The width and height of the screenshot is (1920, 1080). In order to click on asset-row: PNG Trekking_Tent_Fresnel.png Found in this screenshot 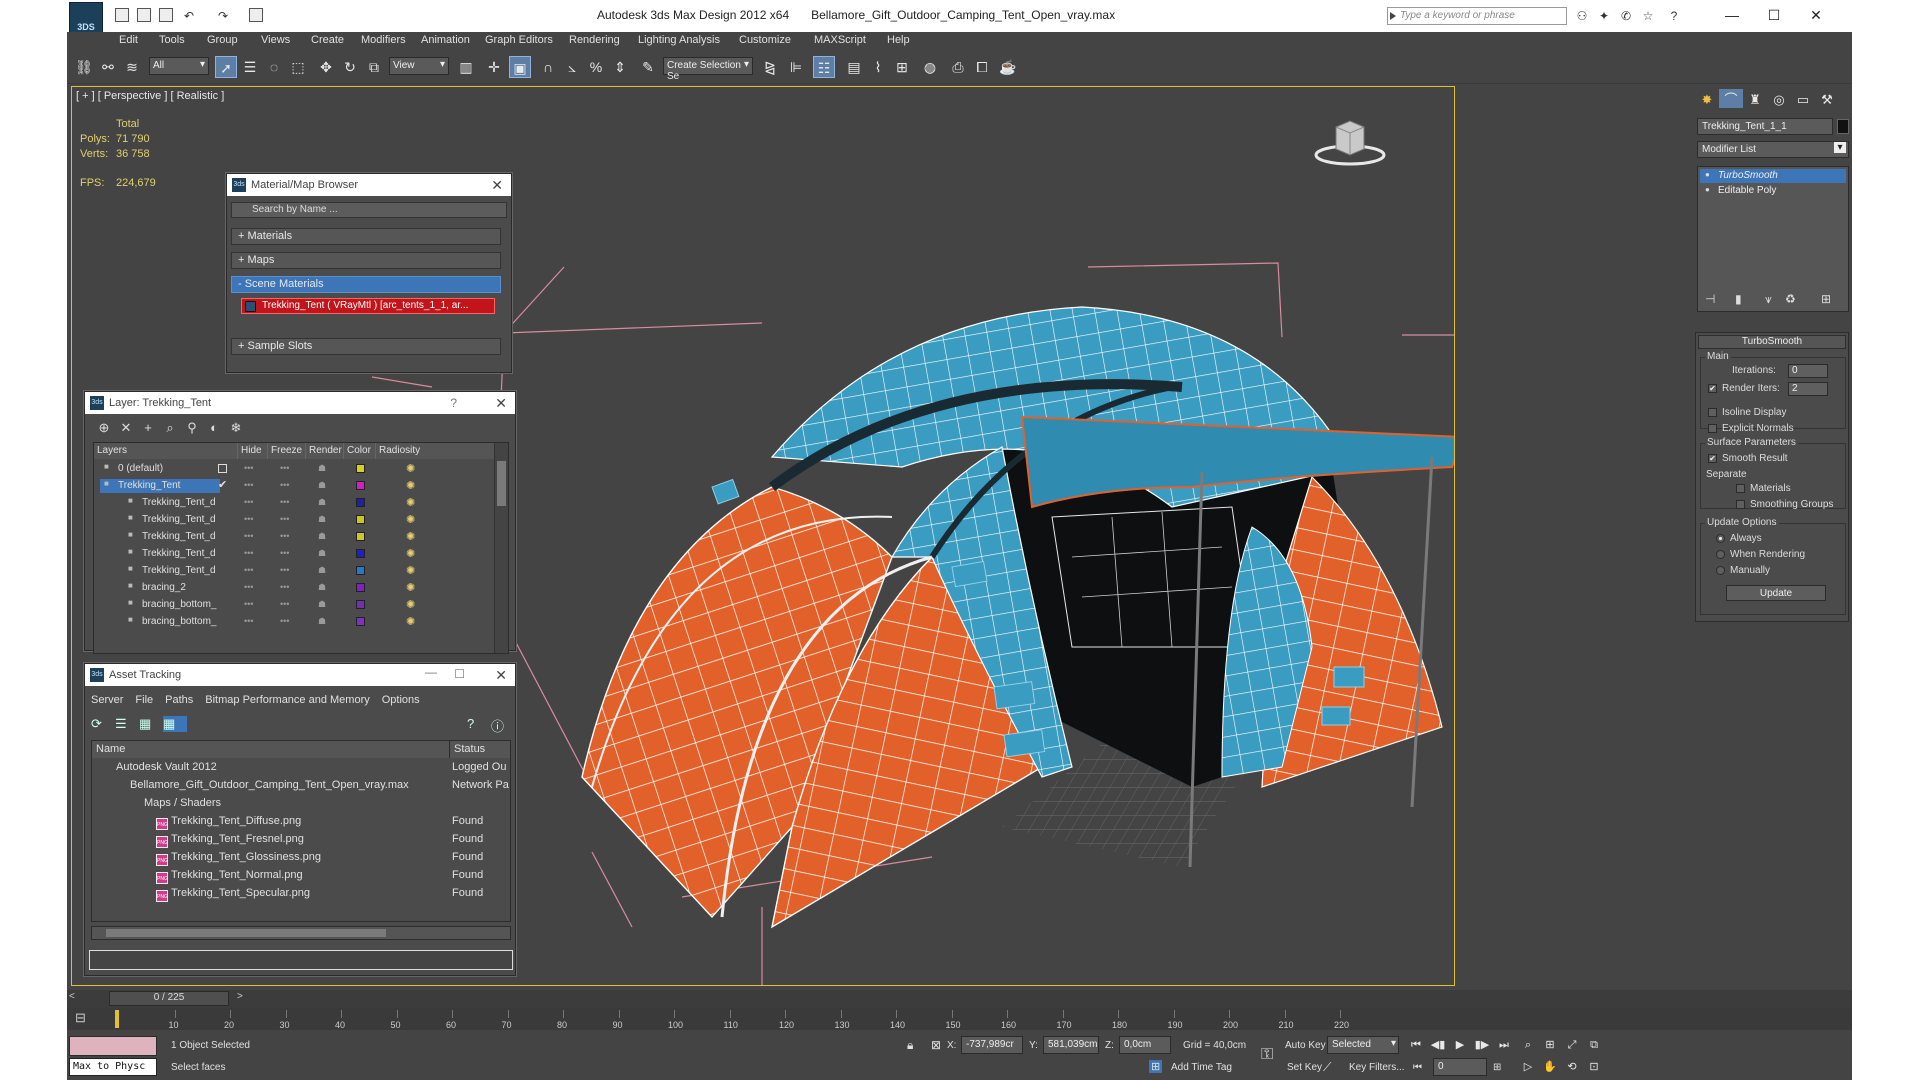, I will do `click(301, 840)`.